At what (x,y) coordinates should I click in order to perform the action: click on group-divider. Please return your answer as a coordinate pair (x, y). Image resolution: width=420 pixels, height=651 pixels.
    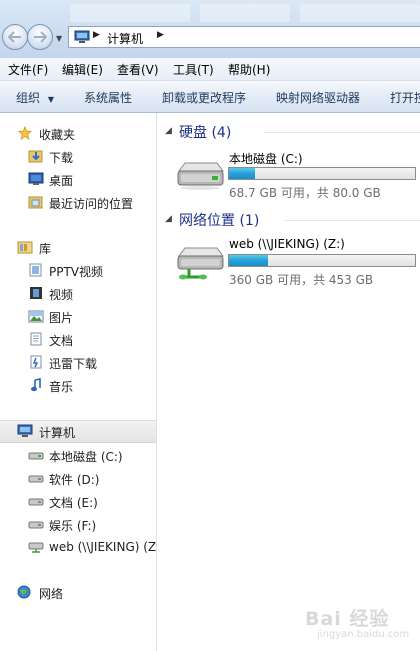
    Looking at the image, I should click on (352, 220).